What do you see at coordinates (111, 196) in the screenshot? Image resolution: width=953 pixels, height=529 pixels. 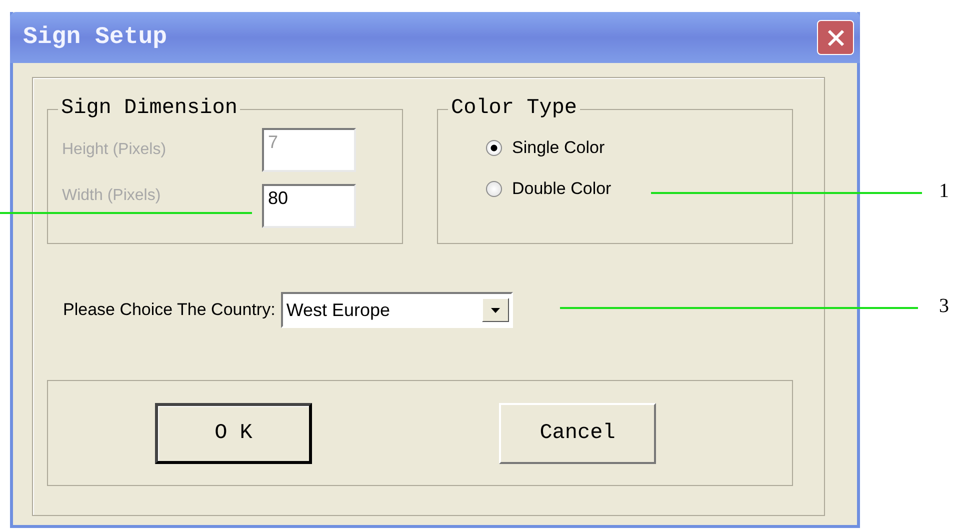 I see `field-label: Width (Pixels)` at bounding box center [111, 196].